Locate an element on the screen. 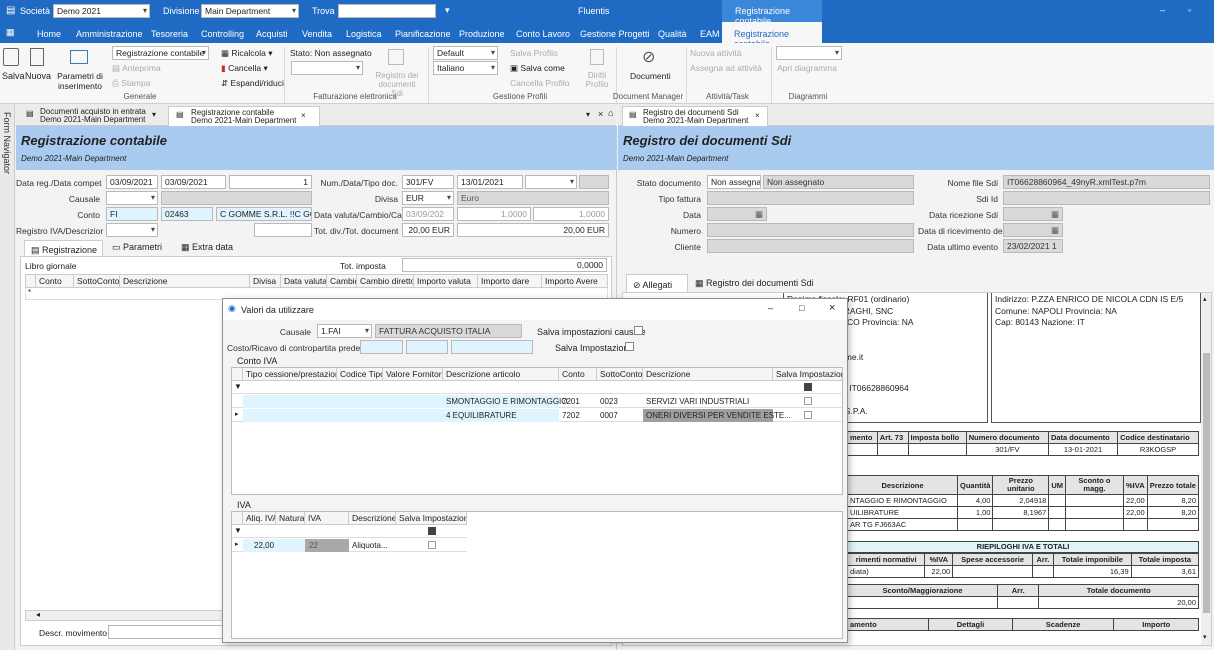 The height and width of the screenshot is (650, 1214). tab-produzione: Produzione is located at coordinates (482, 34).